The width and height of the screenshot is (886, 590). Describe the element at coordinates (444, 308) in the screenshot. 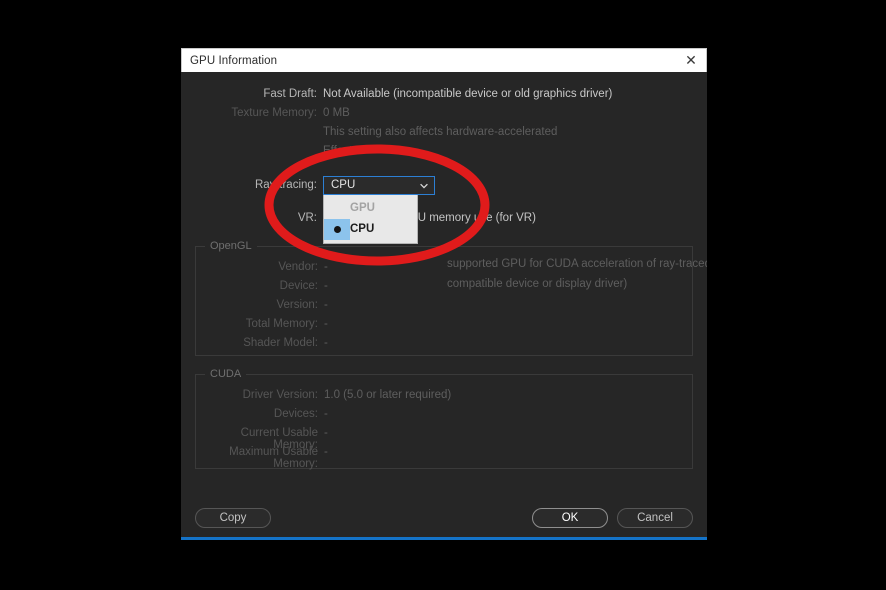

I see `row-opengl-version: Version: -` at that location.